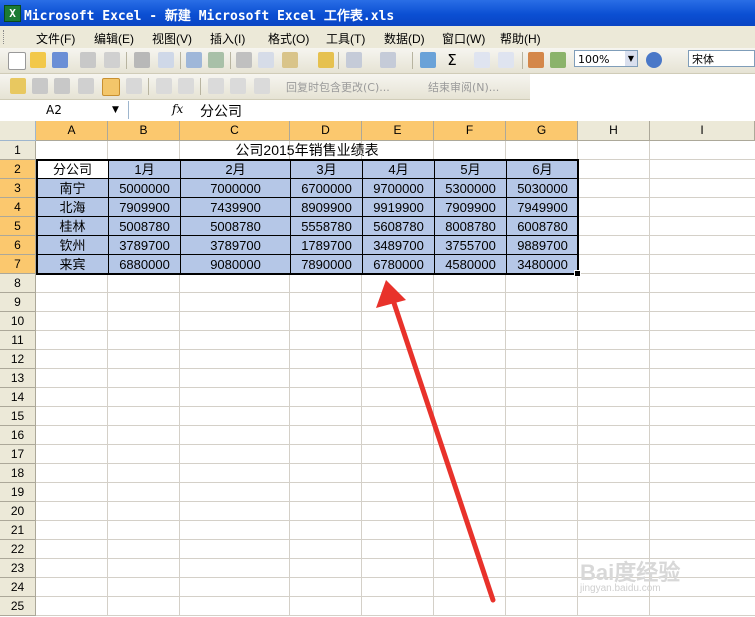 The image size is (755, 617). What do you see at coordinates (443, 450) in the screenshot?
I see `annotation-arrow` at bounding box center [443, 450].